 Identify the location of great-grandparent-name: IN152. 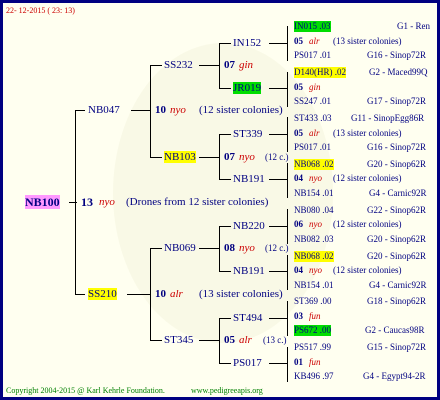
(247, 43).